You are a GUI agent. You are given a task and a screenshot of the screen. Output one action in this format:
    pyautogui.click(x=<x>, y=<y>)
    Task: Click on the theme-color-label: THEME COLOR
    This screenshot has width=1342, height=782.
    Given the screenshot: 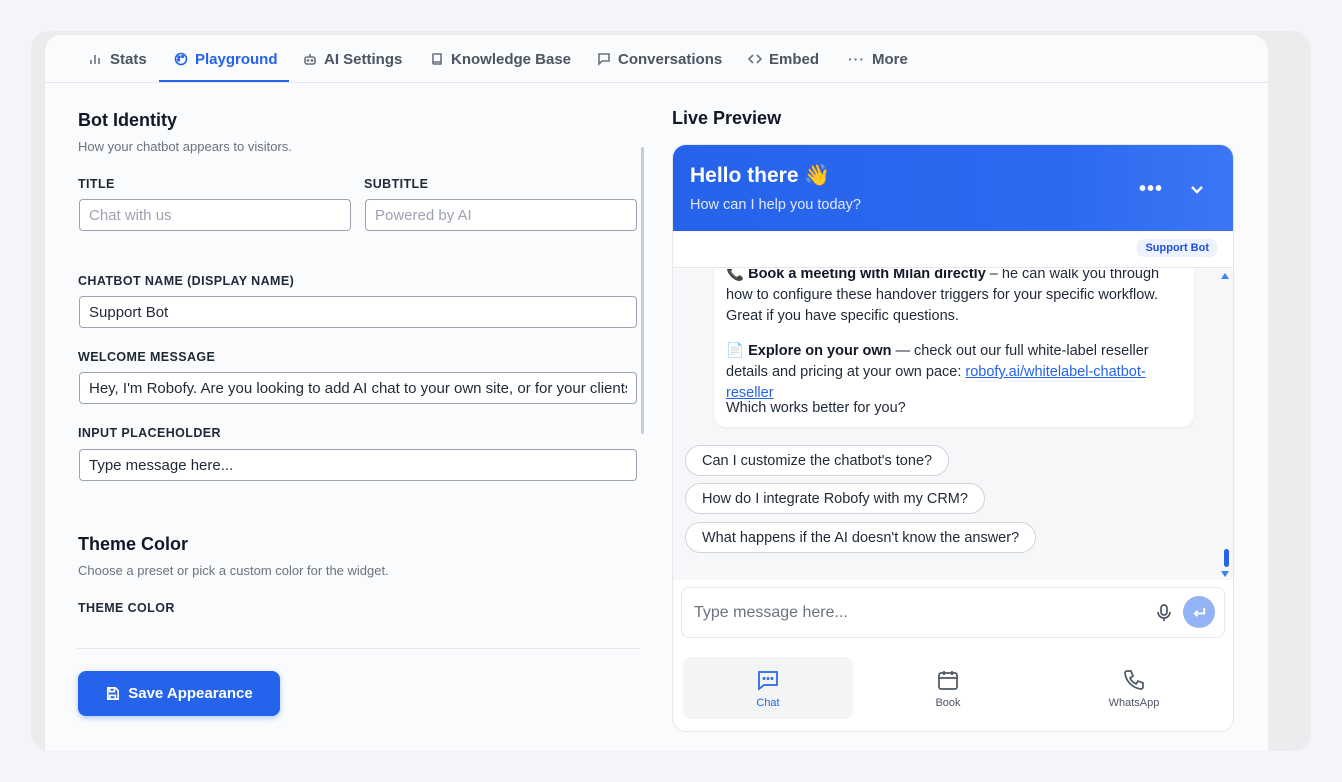 What is the action you would take?
    pyautogui.click(x=126, y=608)
    